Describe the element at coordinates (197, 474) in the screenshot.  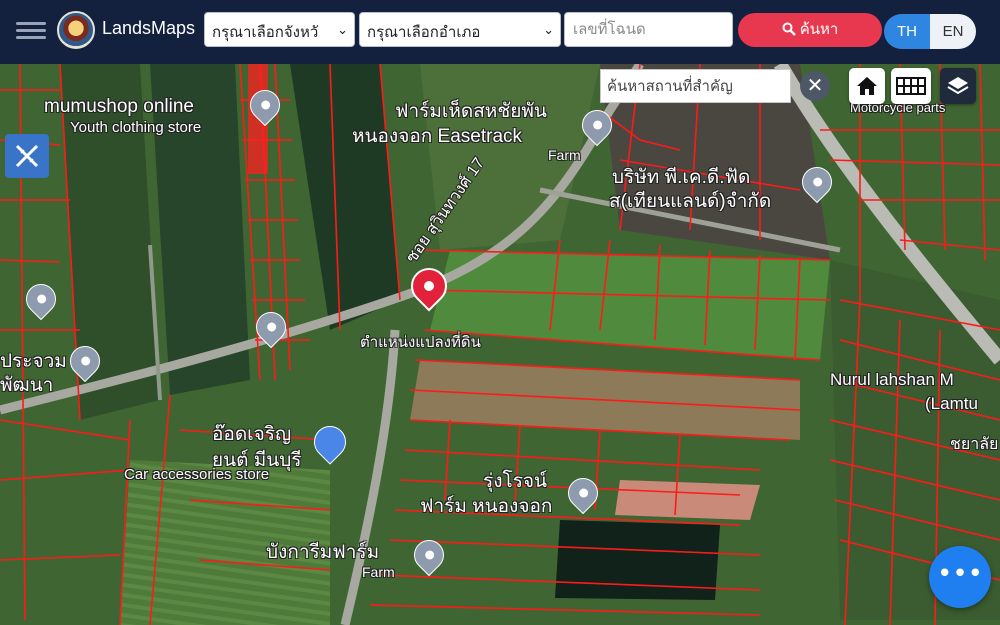
I see `map-label-autocare-sub: Car accessories store` at that location.